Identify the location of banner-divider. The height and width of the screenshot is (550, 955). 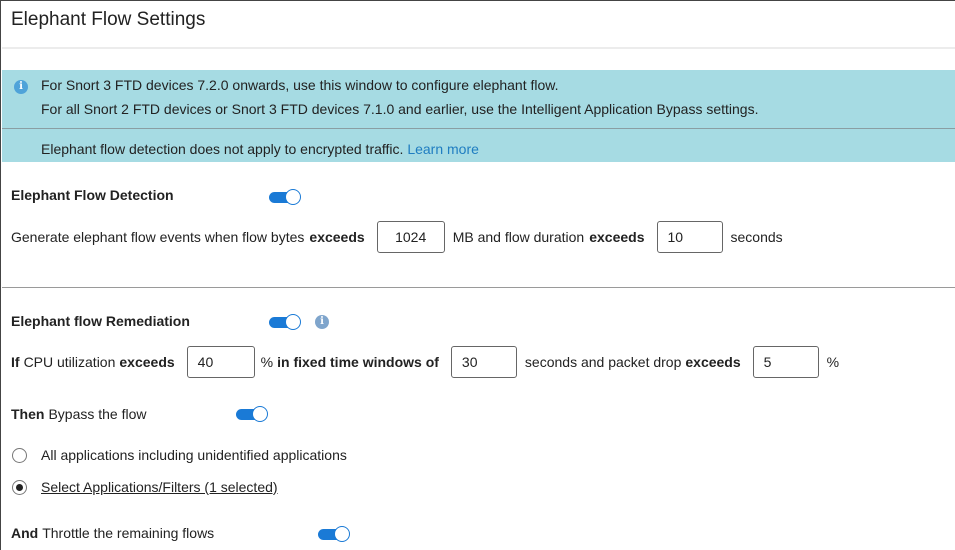
(478, 128).